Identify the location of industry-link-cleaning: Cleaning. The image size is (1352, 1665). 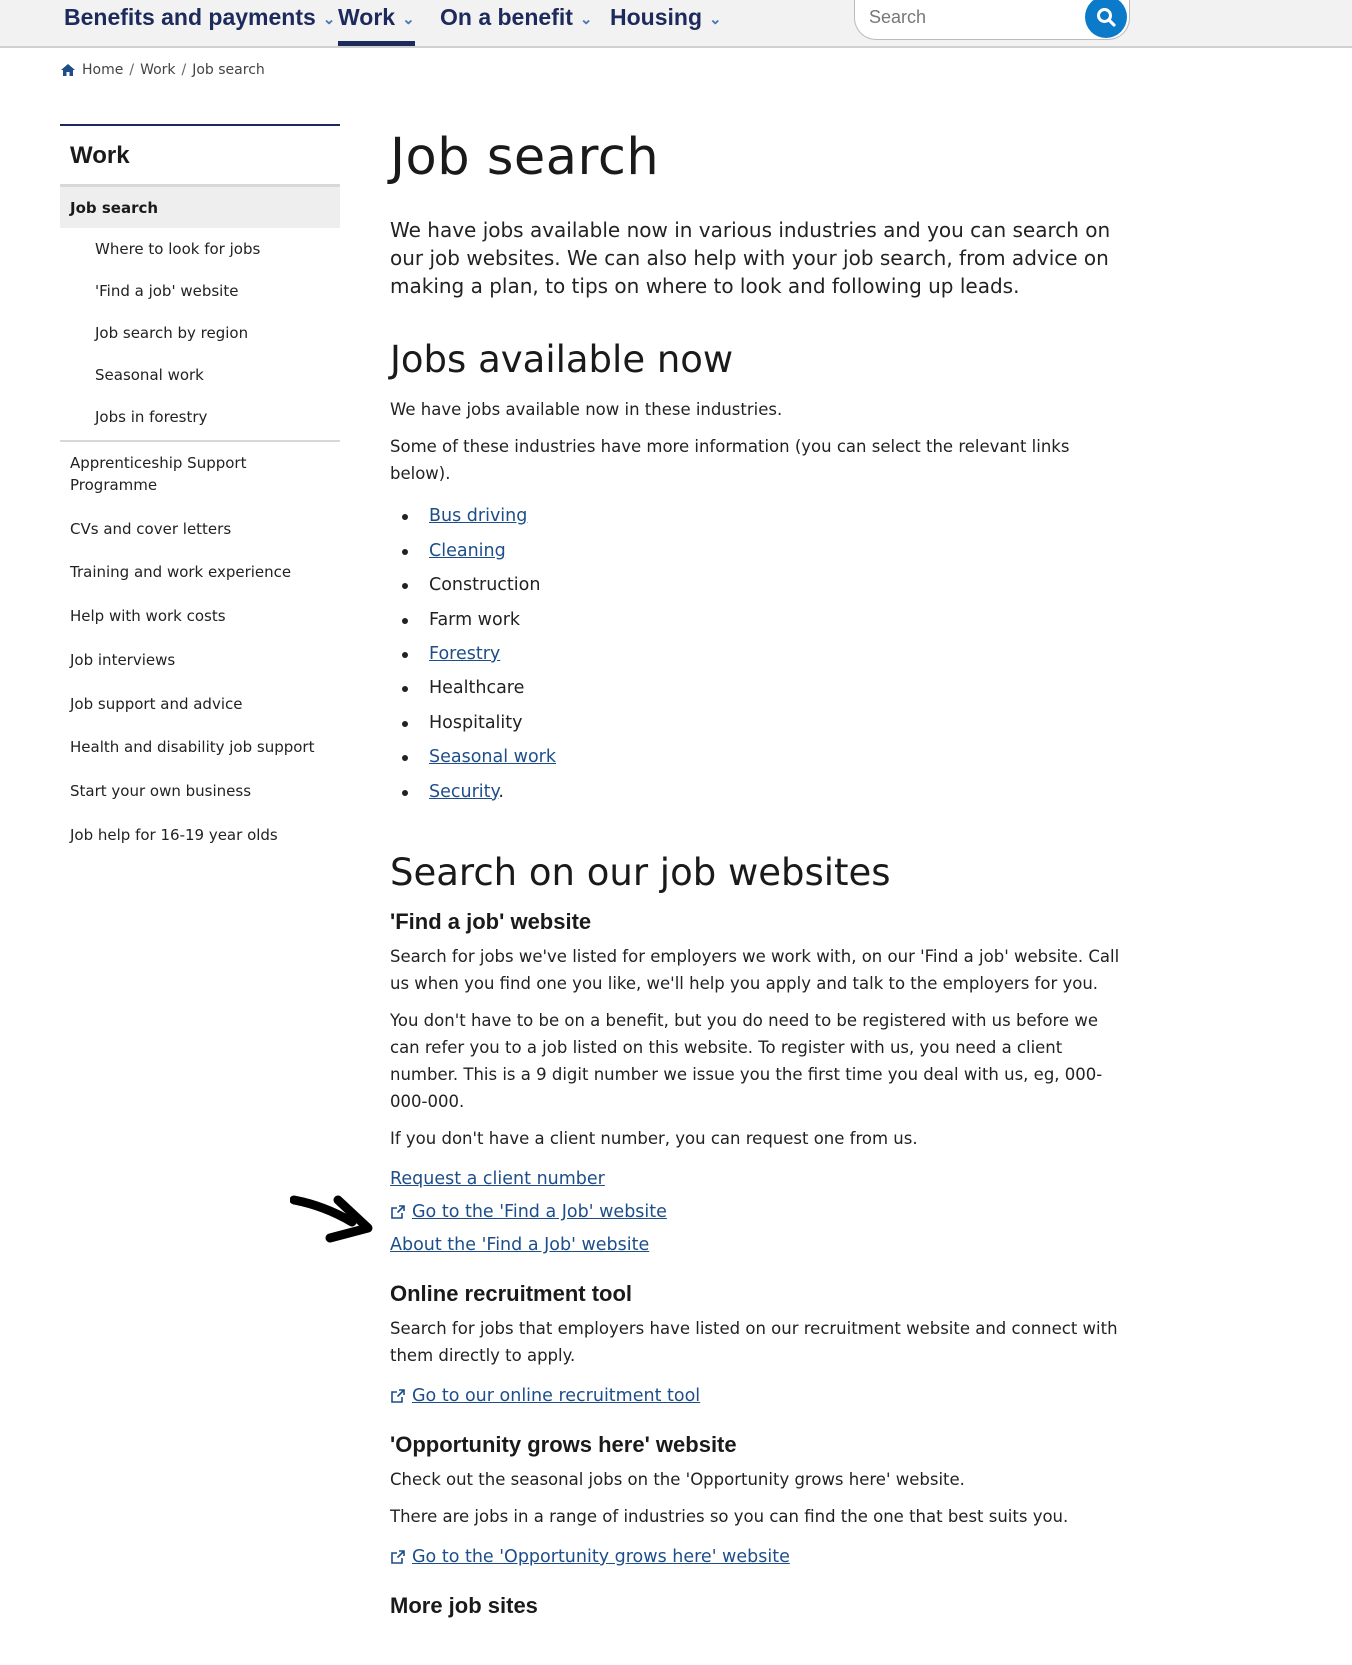
(467, 551).